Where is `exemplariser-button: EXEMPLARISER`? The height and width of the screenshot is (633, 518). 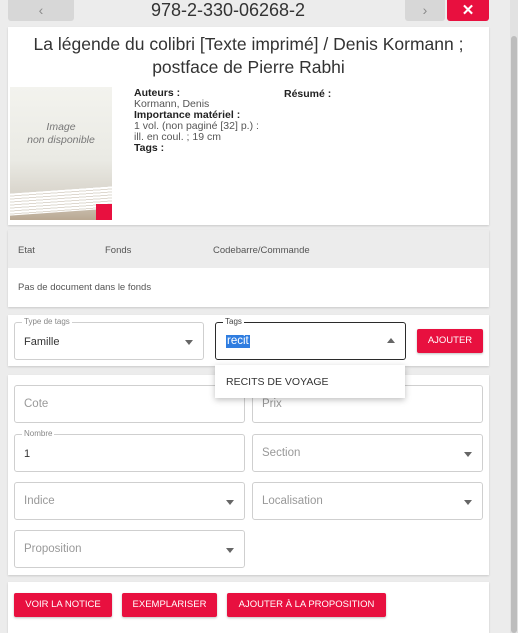 exemplariser-button: EXEMPLARISER is located at coordinates (169, 605).